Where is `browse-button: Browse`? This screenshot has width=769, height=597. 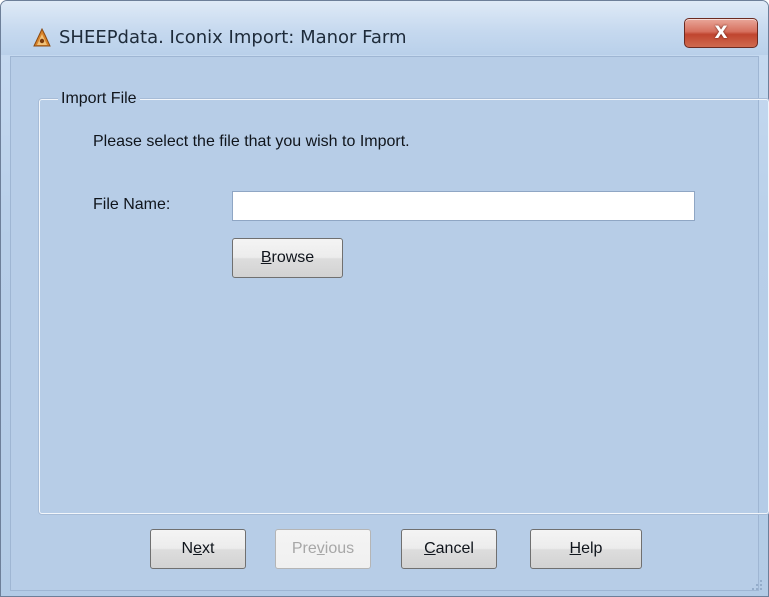
browse-button: Browse is located at coordinates (287, 258).